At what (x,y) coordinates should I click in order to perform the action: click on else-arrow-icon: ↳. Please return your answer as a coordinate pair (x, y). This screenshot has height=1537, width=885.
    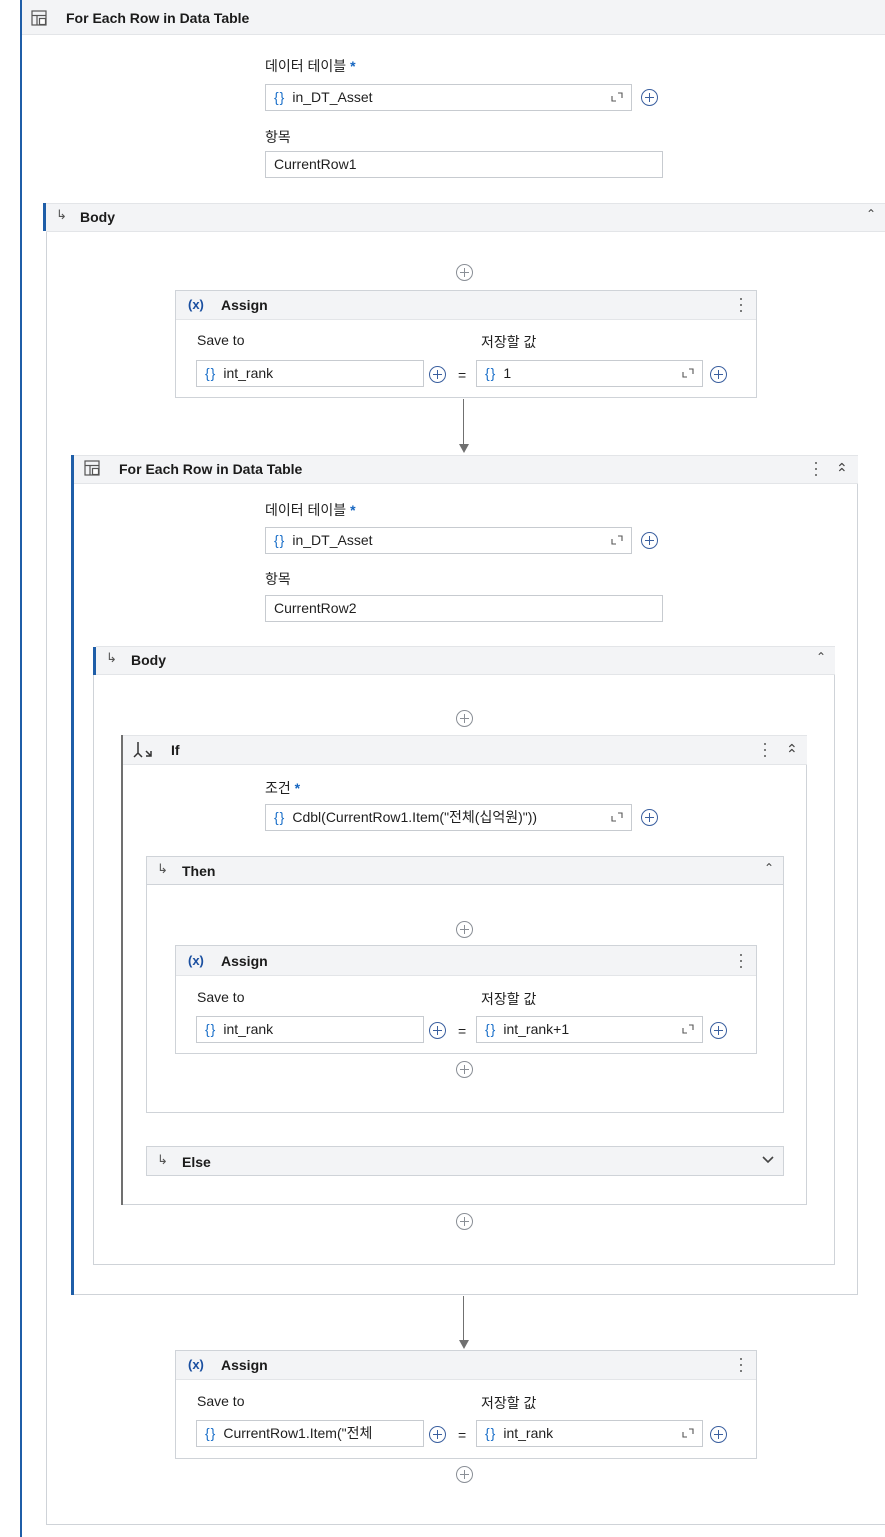
    Looking at the image, I should click on (162, 1159).